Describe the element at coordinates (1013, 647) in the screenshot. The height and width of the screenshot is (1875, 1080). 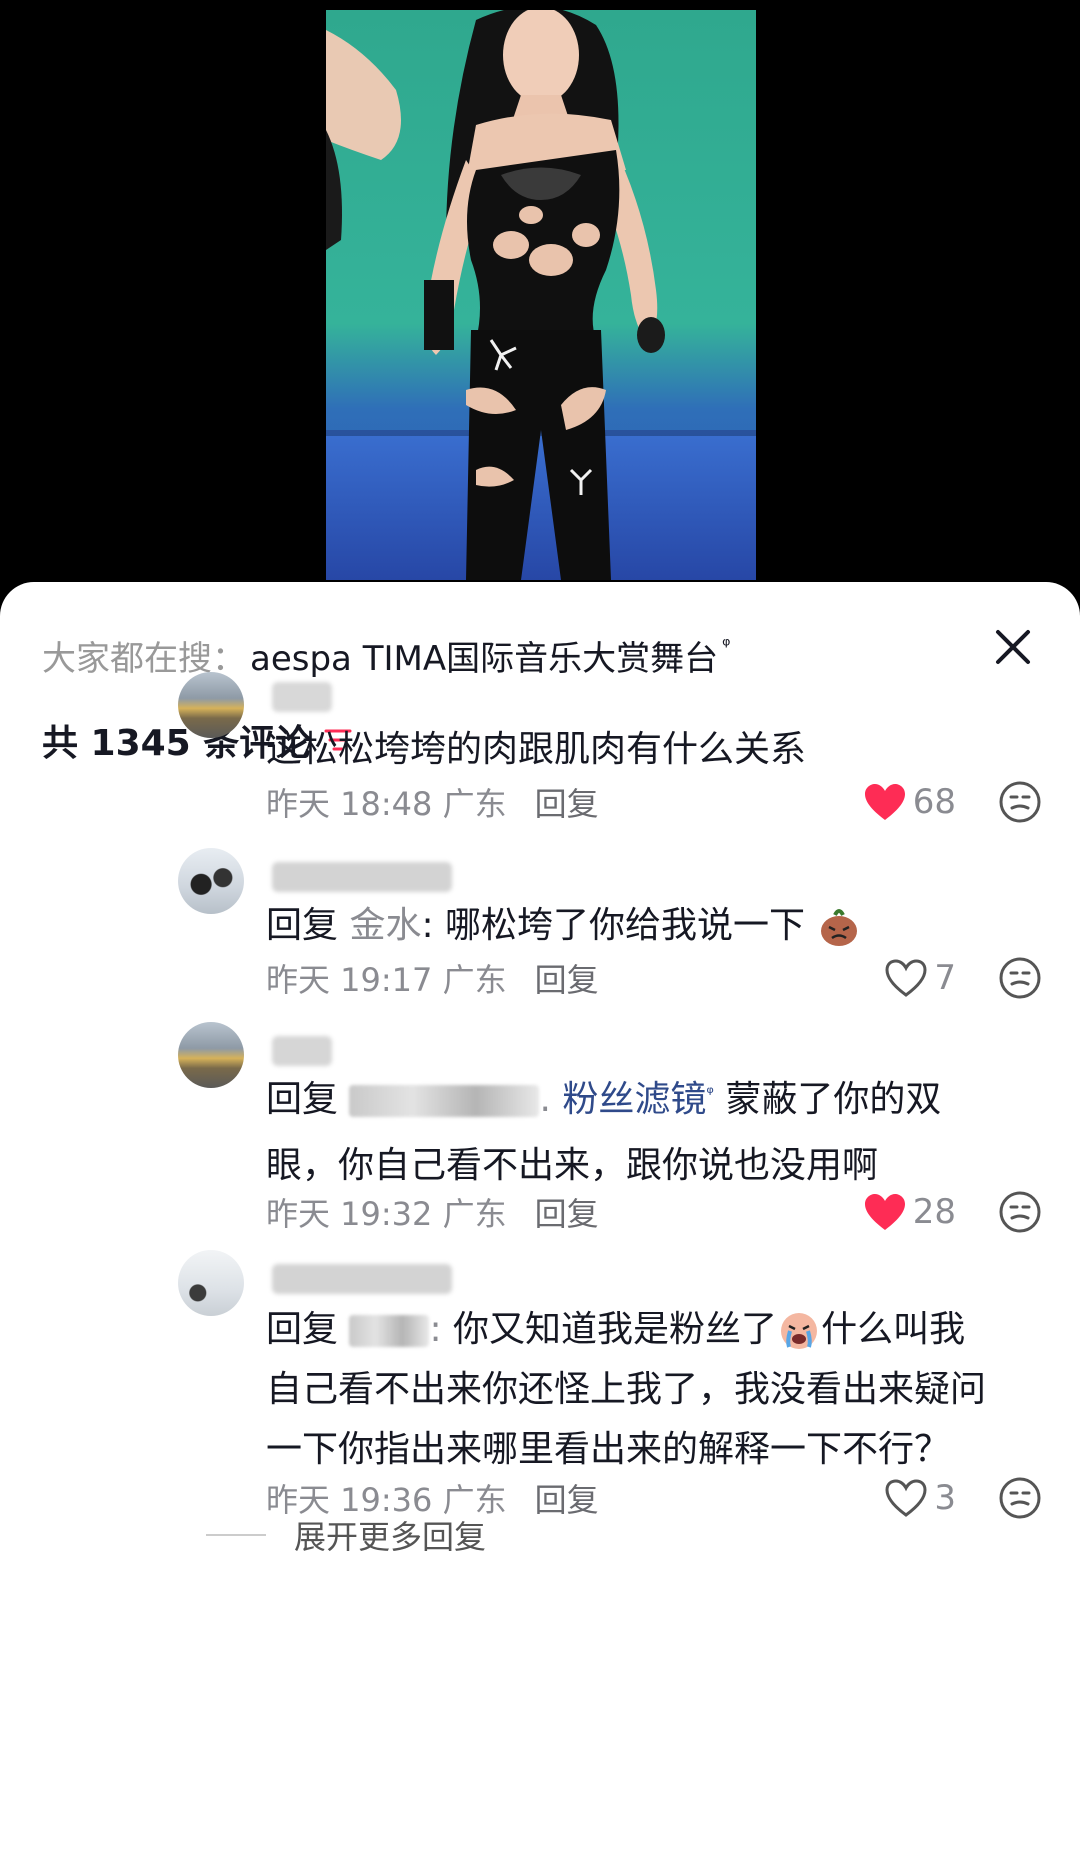
I see `close-icon` at that location.